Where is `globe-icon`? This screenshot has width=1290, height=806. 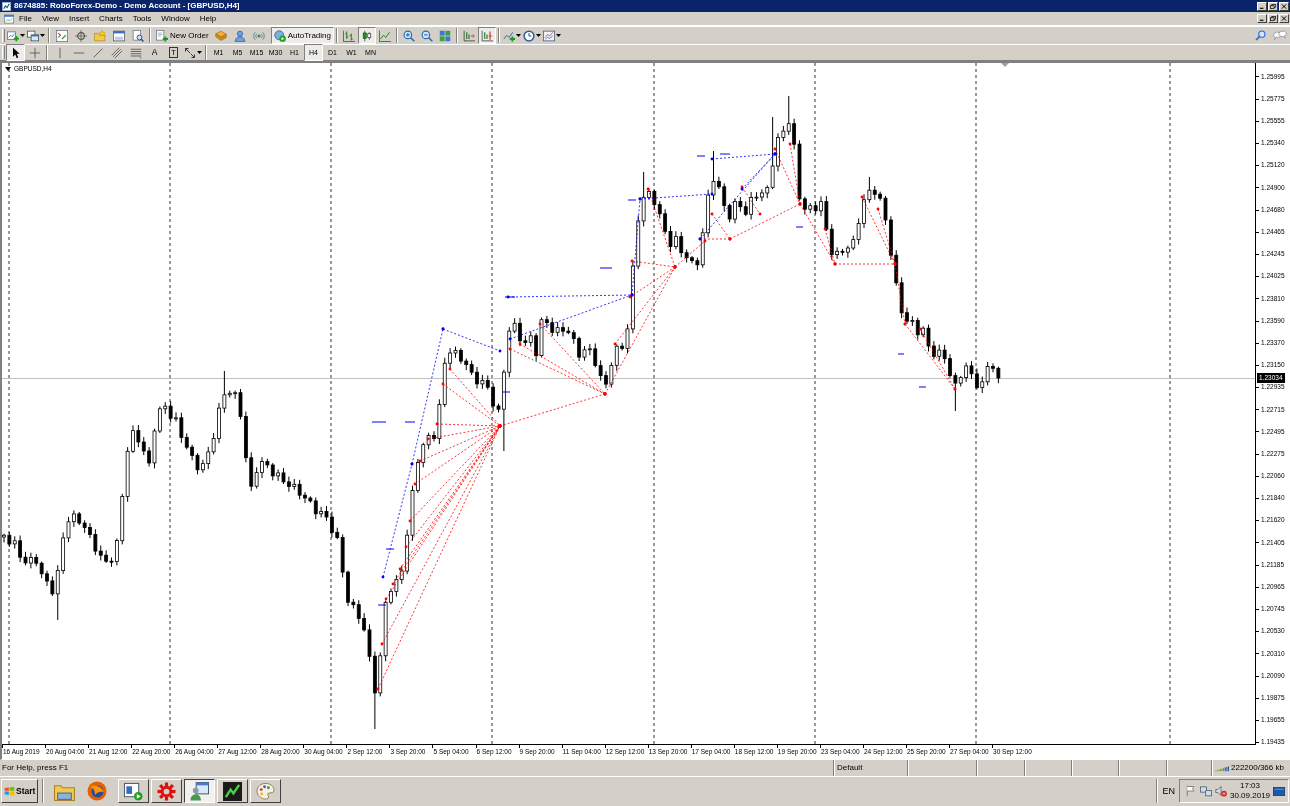
globe-icon is located at coordinates (97, 791).